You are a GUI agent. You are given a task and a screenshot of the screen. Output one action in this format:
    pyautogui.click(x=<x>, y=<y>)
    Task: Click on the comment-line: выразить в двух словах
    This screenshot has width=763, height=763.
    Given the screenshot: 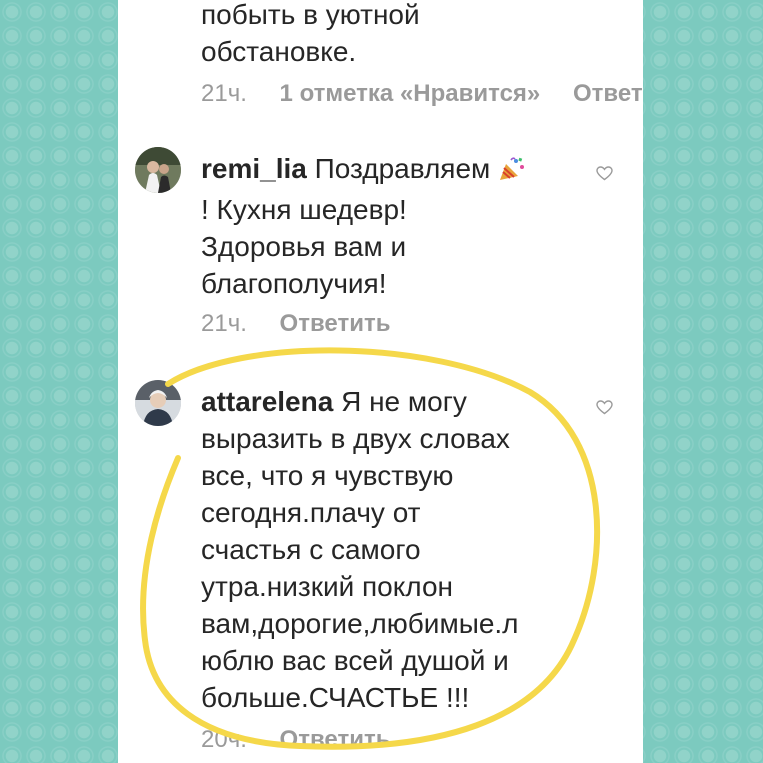 What is the action you would take?
    pyautogui.click(x=355, y=438)
    